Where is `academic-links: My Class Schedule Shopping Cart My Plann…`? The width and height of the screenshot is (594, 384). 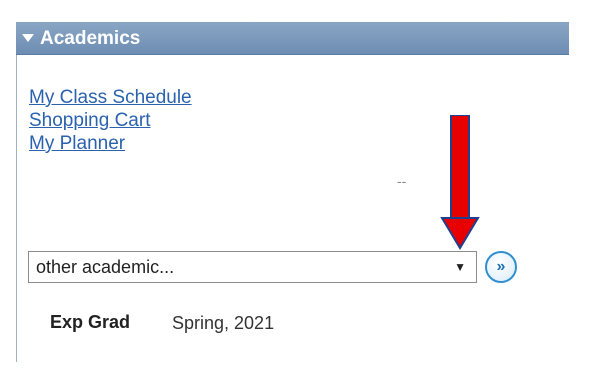
academic-links: My Class Schedule Shopping Cart My Plann… is located at coordinates (110, 120).